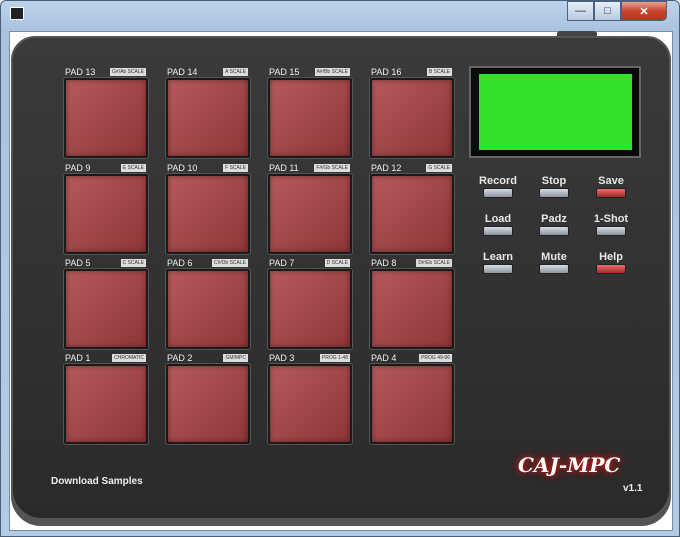 The height and width of the screenshot is (537, 680). I want to click on lcd-screen, so click(555, 112).